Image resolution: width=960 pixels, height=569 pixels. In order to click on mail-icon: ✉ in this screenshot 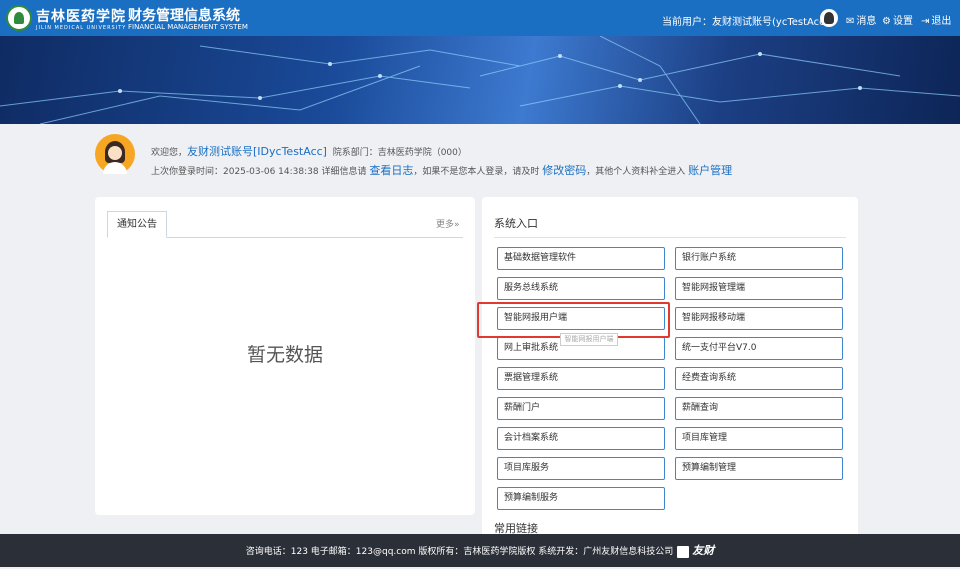, I will do `click(850, 21)`.